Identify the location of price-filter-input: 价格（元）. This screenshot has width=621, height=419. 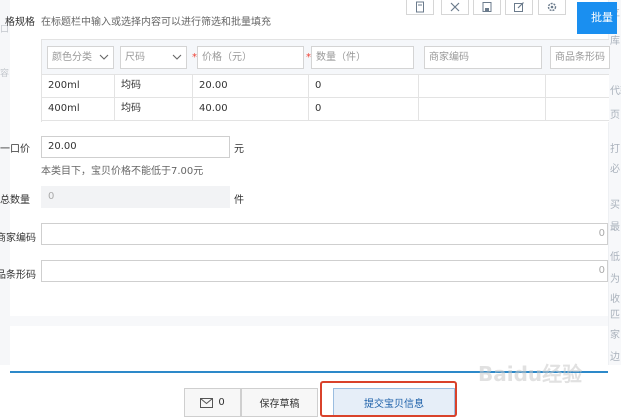
(250, 57).